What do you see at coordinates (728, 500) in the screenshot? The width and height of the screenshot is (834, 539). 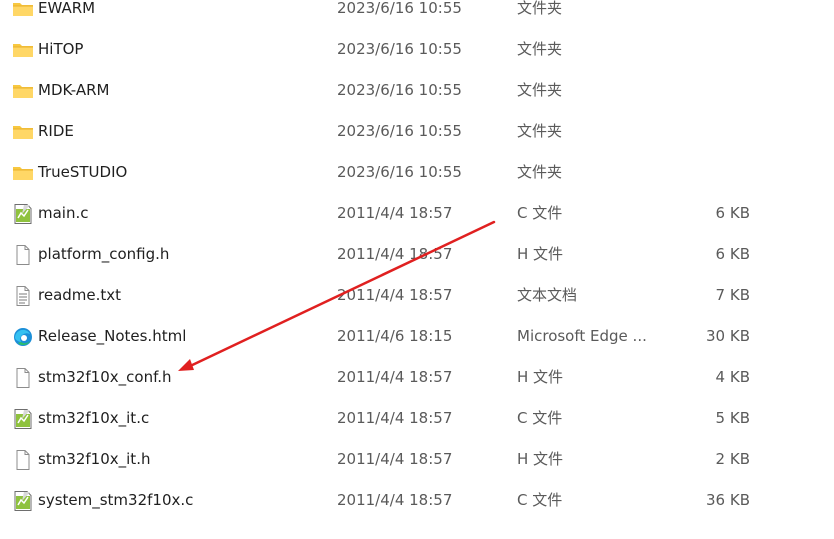 I see `file-size: 36 KB` at bounding box center [728, 500].